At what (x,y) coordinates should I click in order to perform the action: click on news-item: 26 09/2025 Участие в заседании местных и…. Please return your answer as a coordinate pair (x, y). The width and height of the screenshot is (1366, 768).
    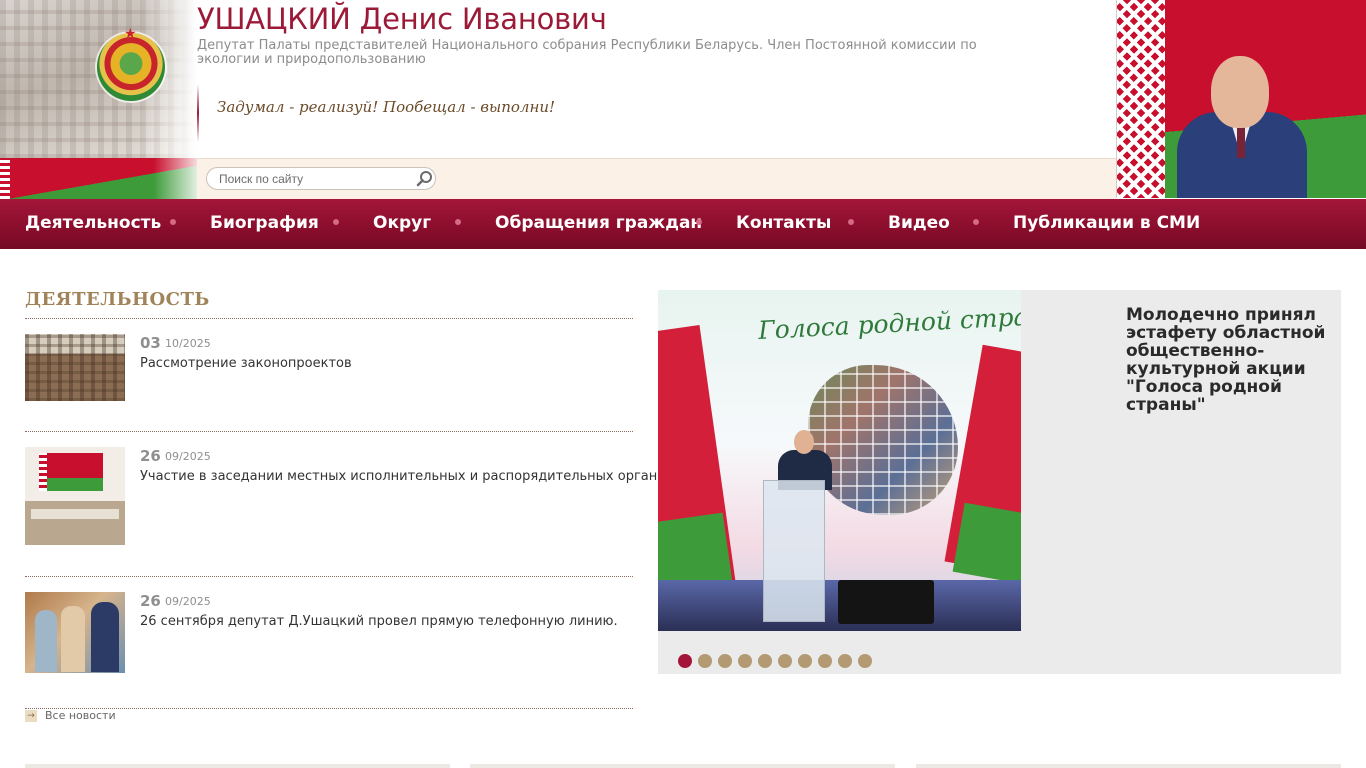
    Looking at the image, I should click on (351, 496).